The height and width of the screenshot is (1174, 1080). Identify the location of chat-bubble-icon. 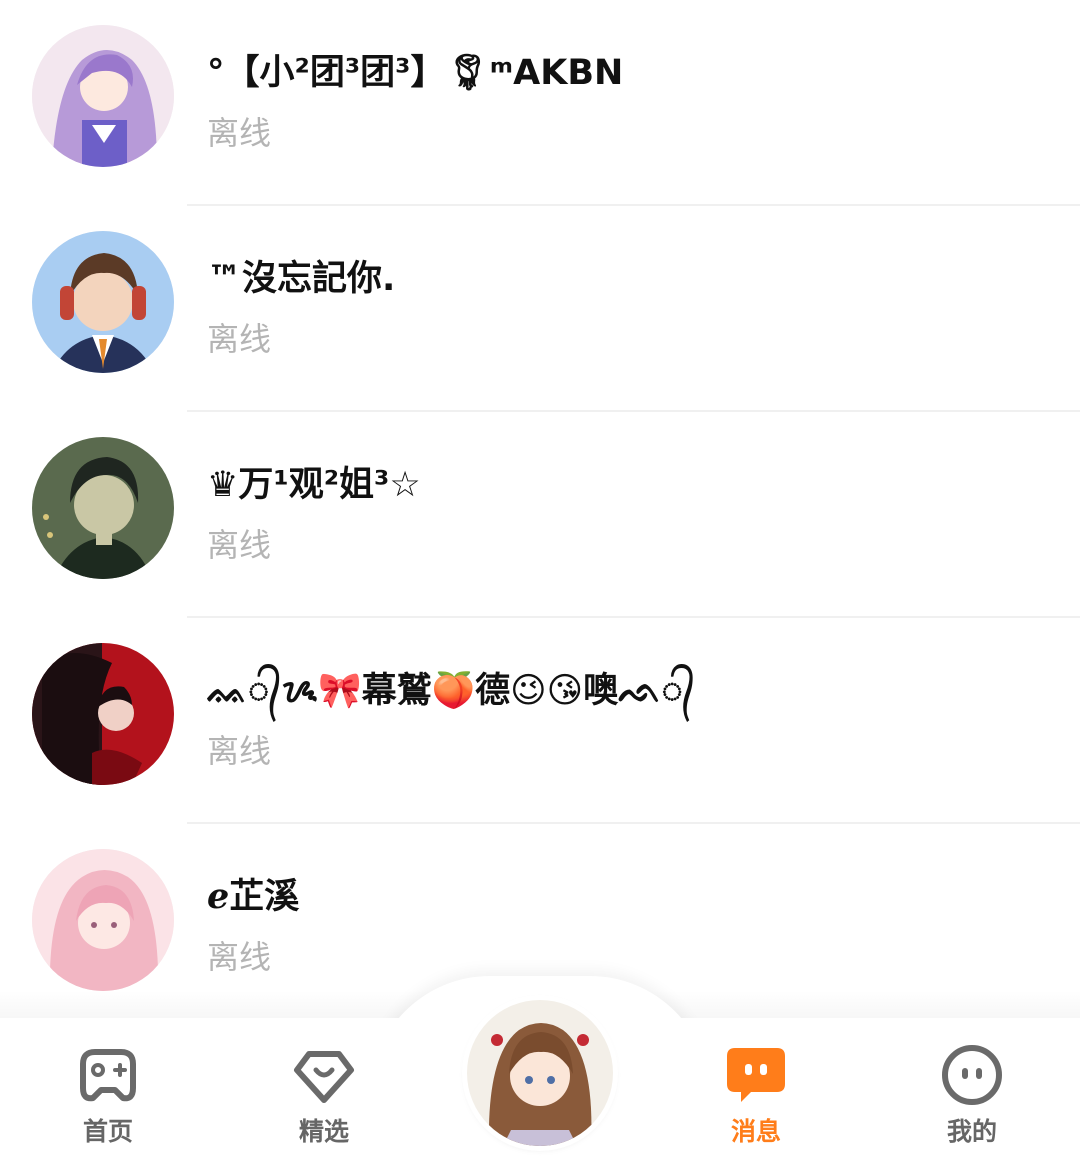
(756, 1075).